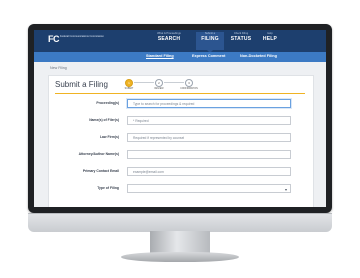 The height and width of the screenshot is (278, 360). I want to click on nav-search: What & Proceedings SEARCH, so click(169, 41).